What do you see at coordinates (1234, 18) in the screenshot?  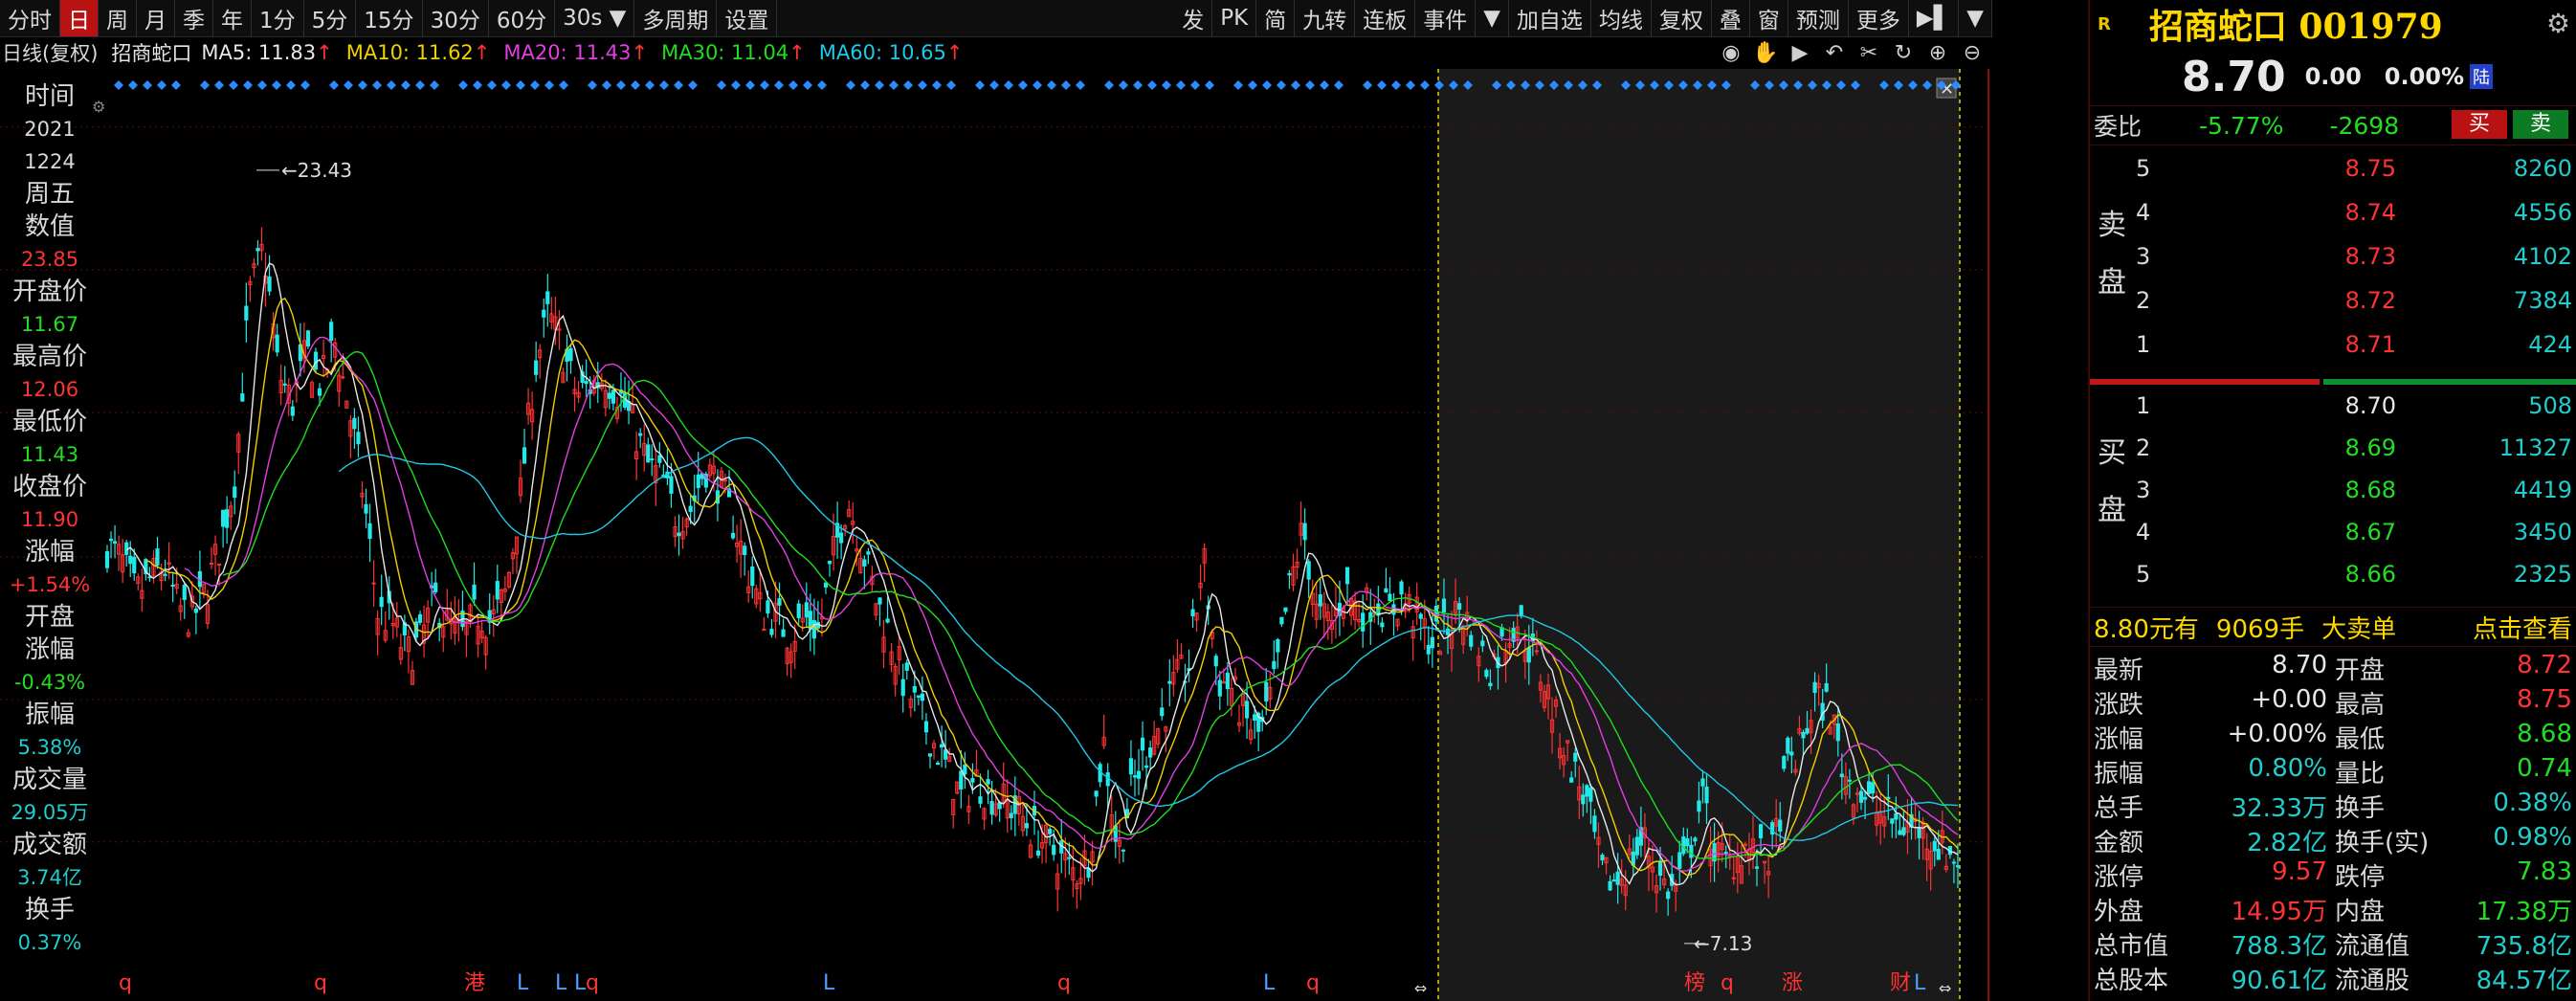 I see `tool-button-pk: PK` at bounding box center [1234, 18].